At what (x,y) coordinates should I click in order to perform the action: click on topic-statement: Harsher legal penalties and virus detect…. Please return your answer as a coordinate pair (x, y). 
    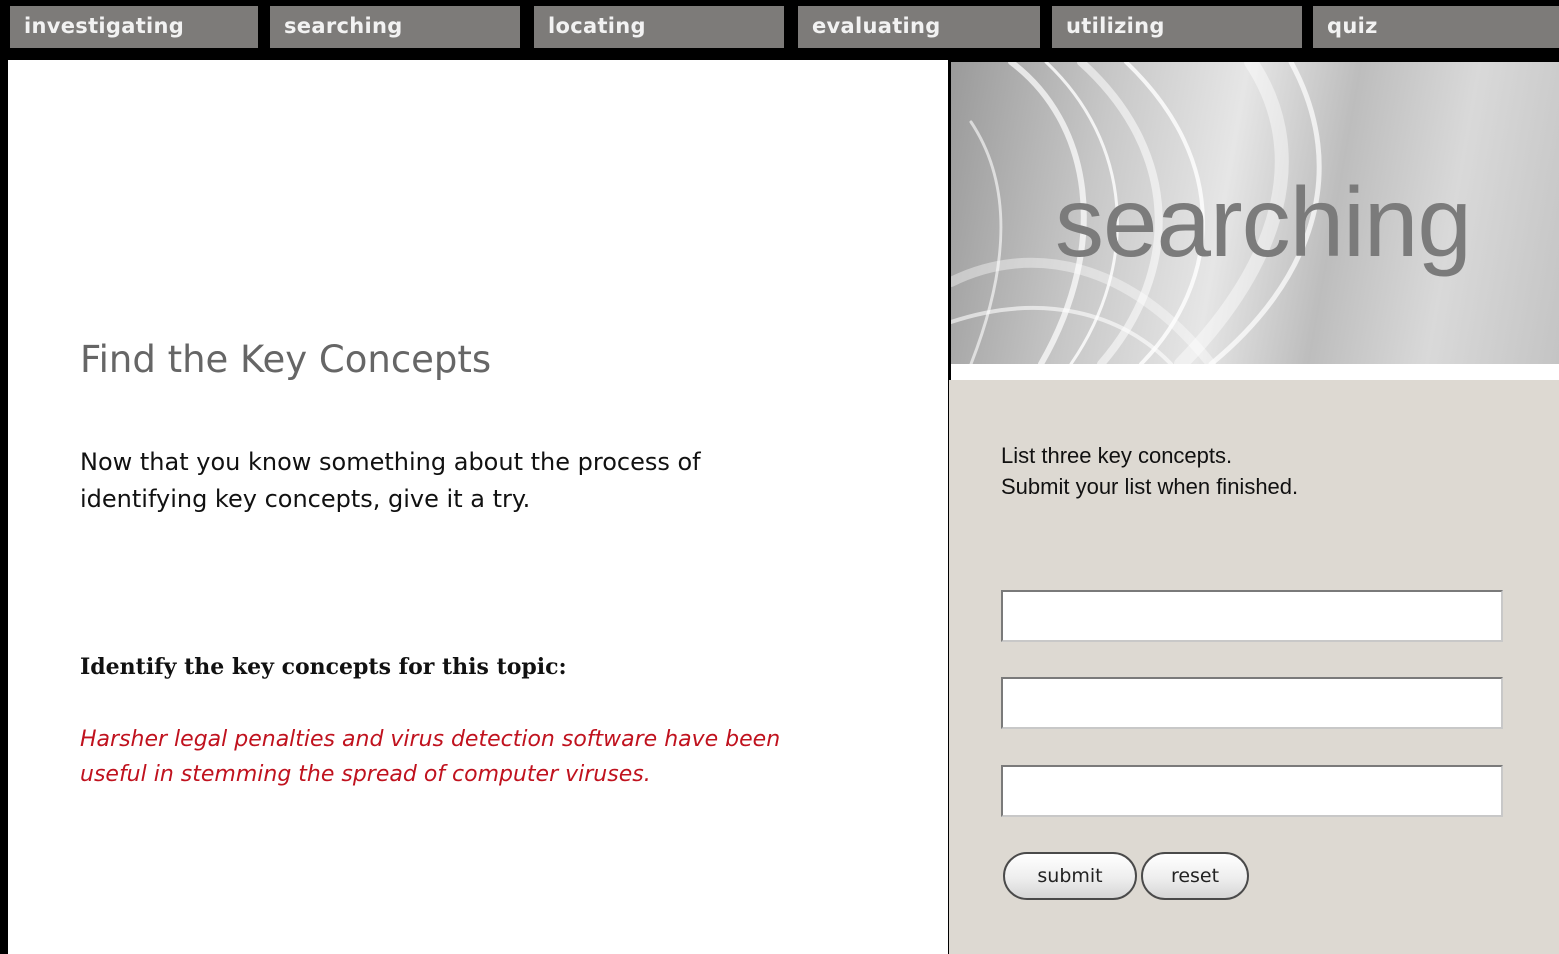
    Looking at the image, I should click on (495, 757).